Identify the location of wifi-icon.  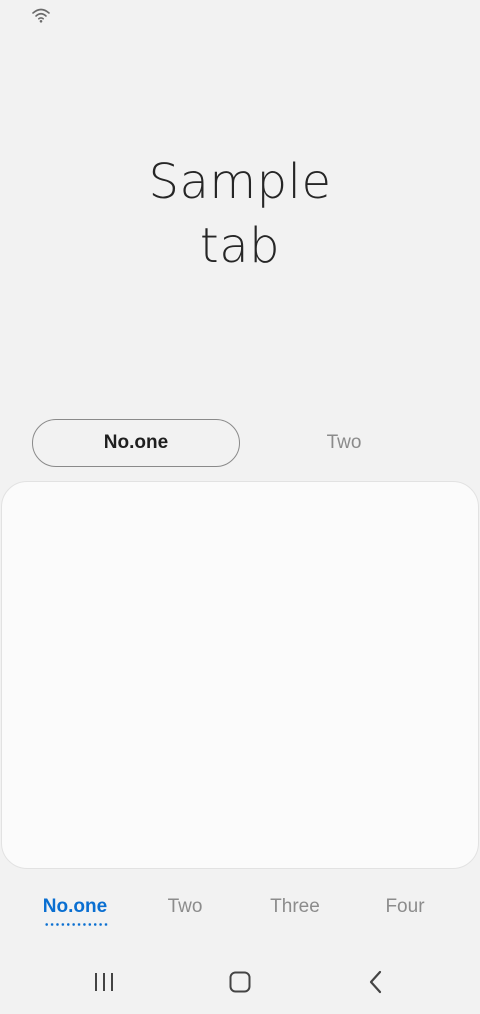
(41, 15).